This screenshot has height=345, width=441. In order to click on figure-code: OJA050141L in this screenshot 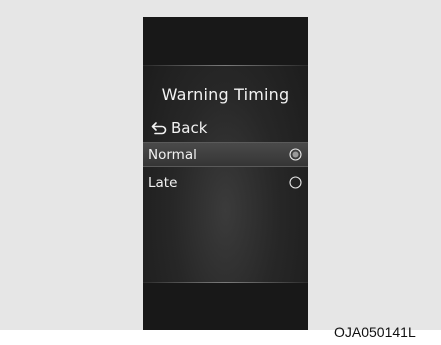, I will do `click(375, 332)`.